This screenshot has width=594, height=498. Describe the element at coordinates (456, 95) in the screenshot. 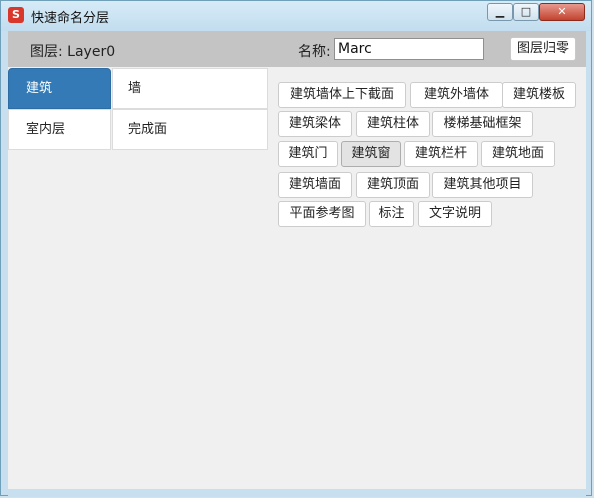

I see `layer-button: 建筑外墙体` at that location.